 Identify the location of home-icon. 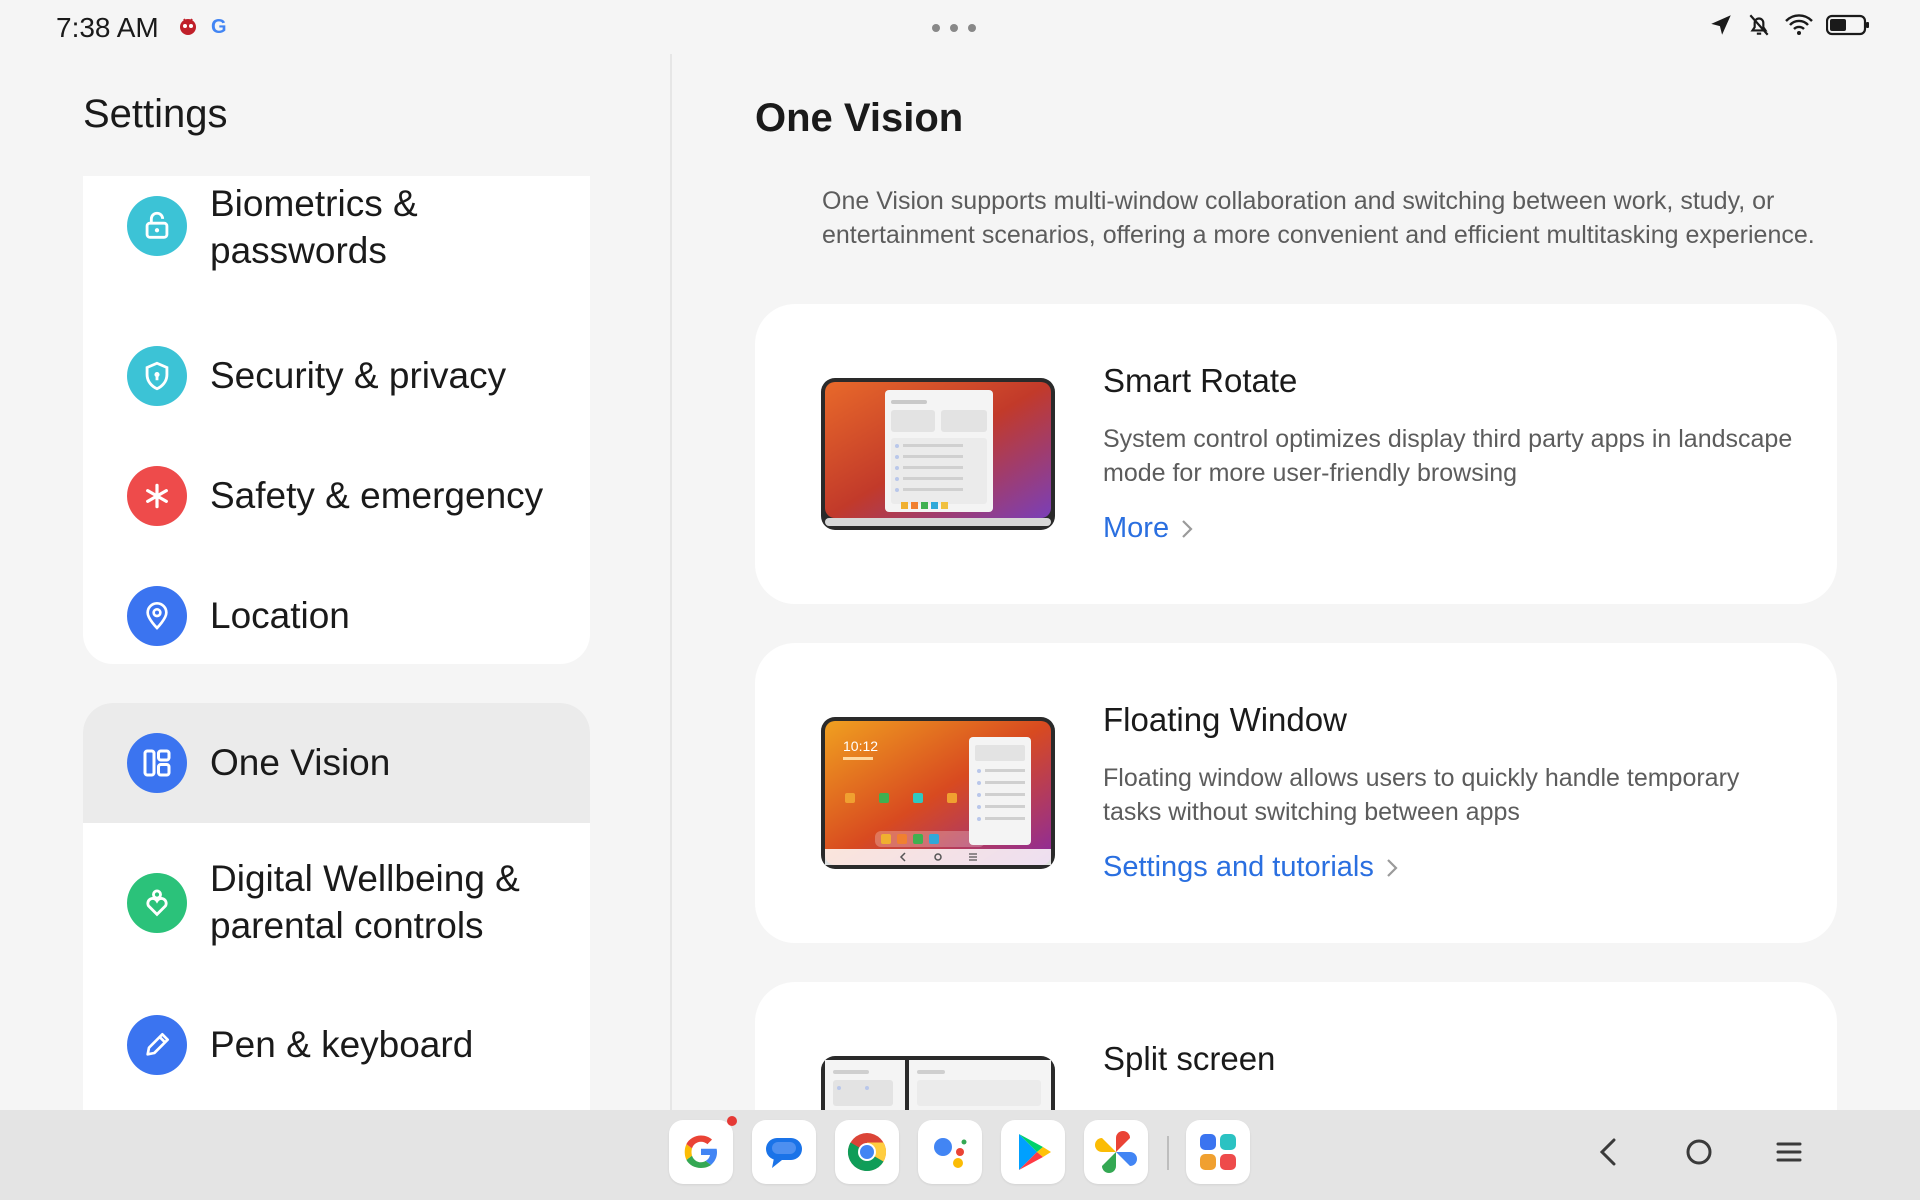
(1699, 1152).